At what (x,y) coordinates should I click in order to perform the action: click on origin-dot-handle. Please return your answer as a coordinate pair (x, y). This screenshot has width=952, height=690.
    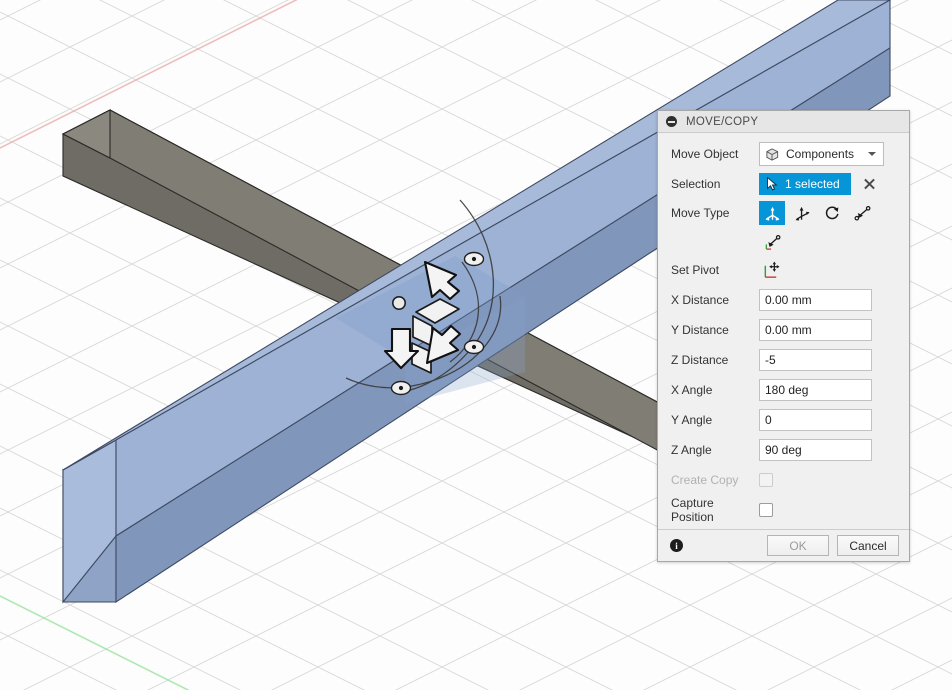
    Looking at the image, I should click on (398, 302).